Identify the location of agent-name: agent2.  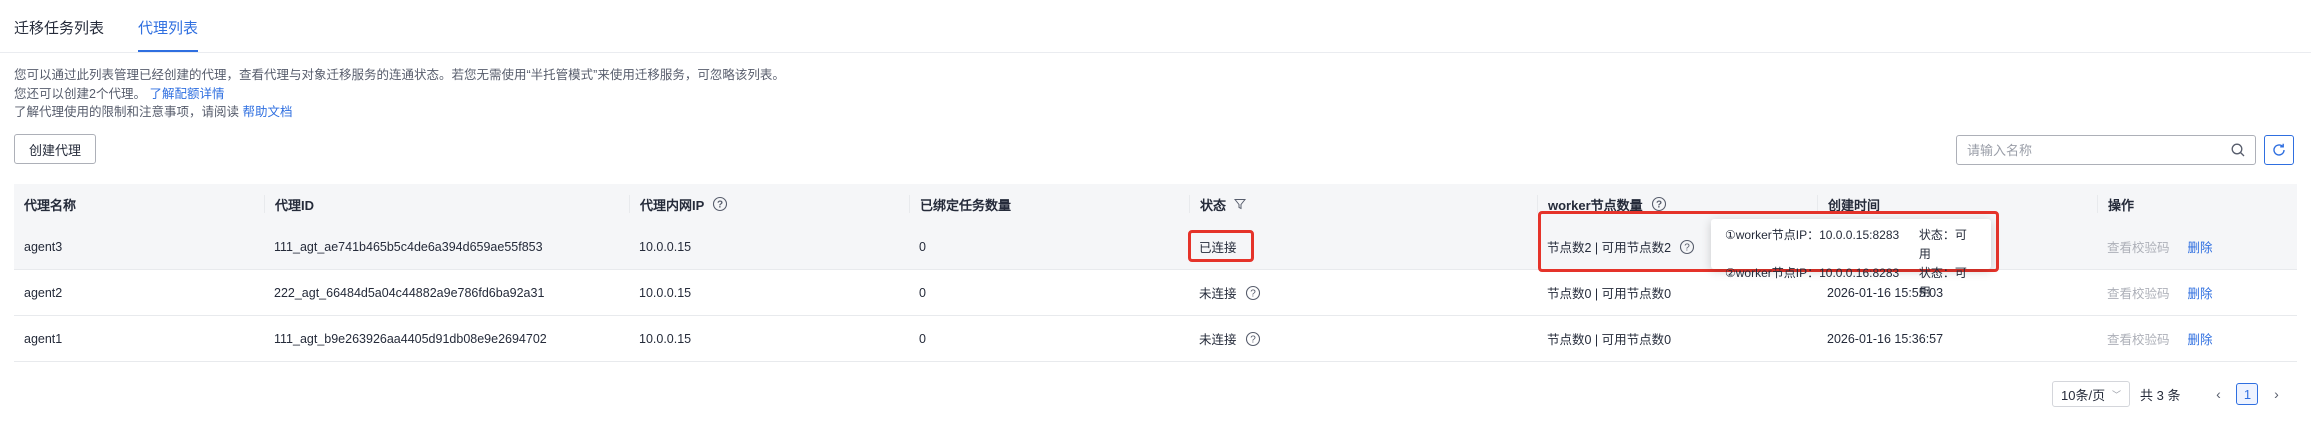
(43, 292).